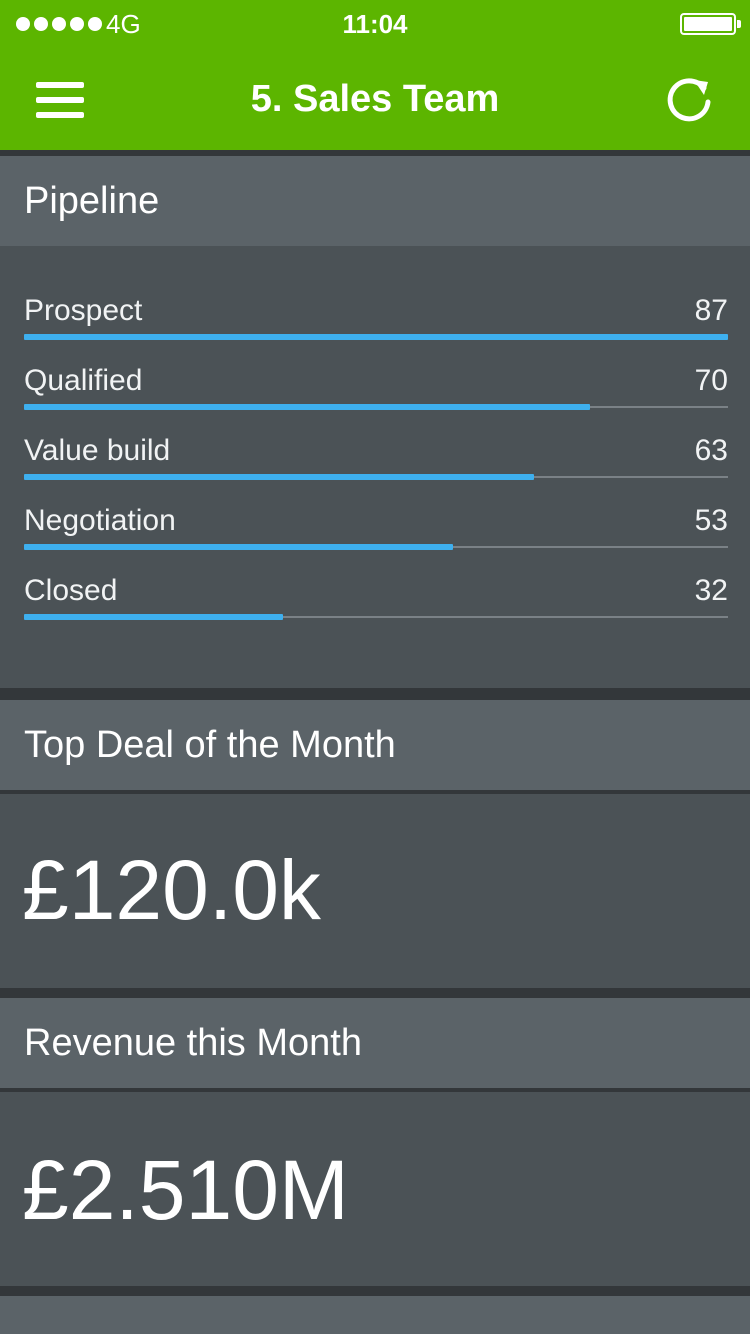  Describe the element at coordinates (97, 450) in the screenshot. I see `pipeline-stage-label: Value build` at that location.